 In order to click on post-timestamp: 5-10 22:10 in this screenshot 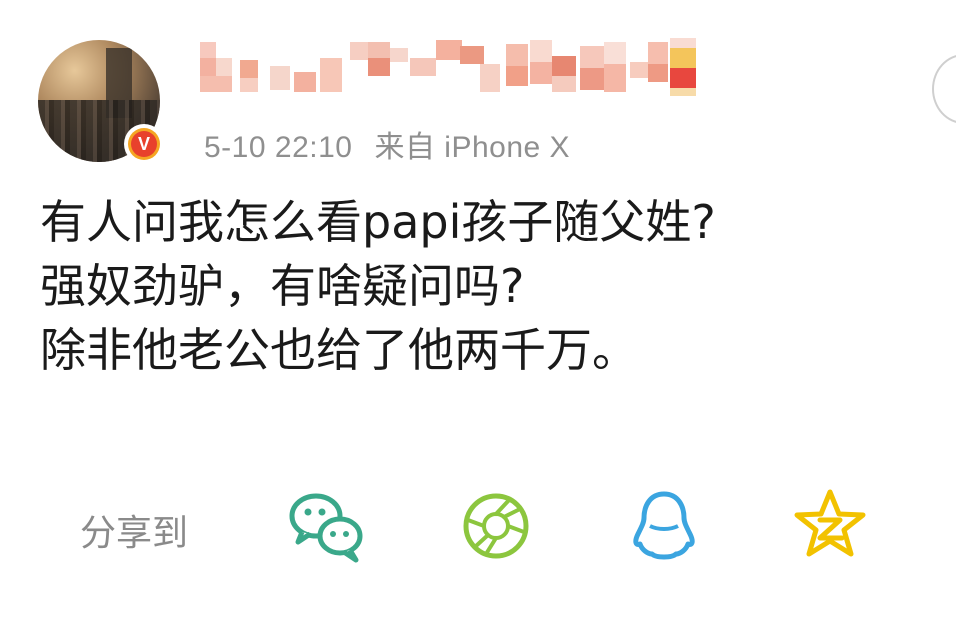, I will do `click(278, 147)`.